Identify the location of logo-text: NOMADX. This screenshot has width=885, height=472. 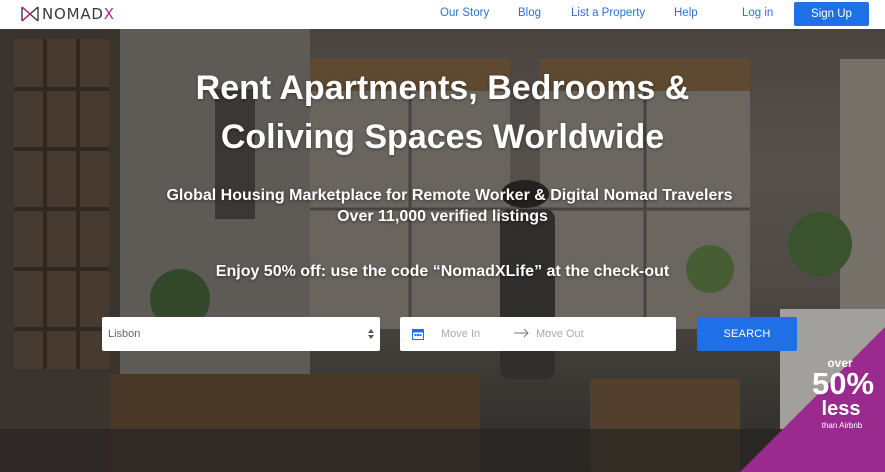
(78, 14).